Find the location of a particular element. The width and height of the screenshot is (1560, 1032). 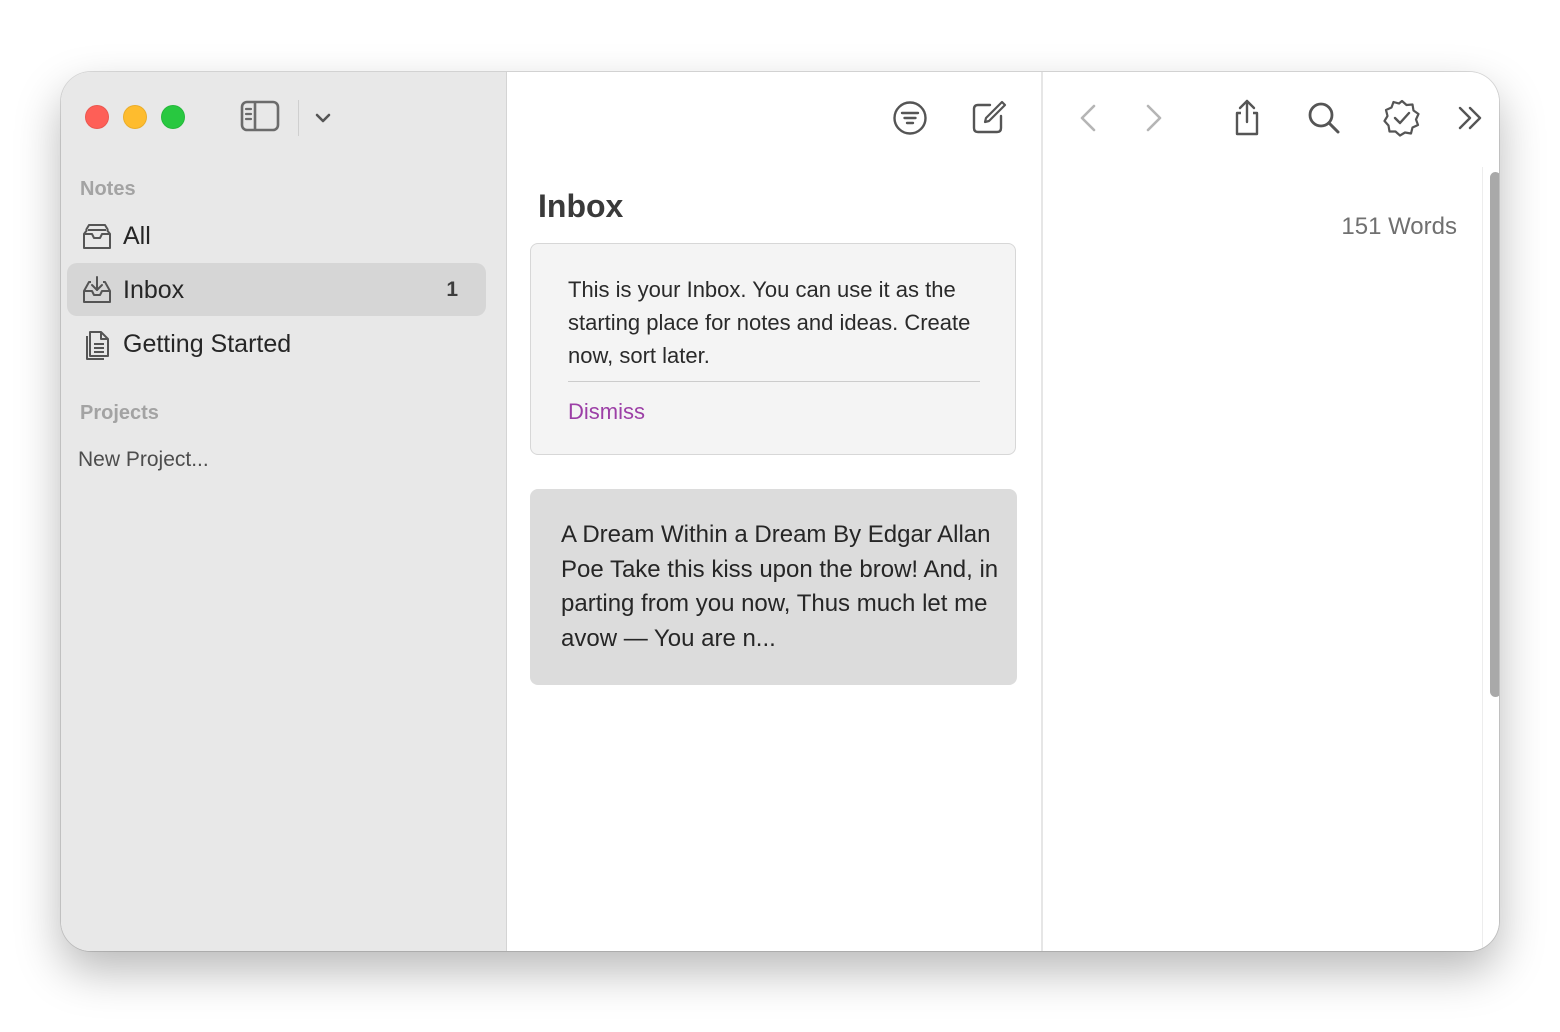

filter-icon is located at coordinates (910, 118).